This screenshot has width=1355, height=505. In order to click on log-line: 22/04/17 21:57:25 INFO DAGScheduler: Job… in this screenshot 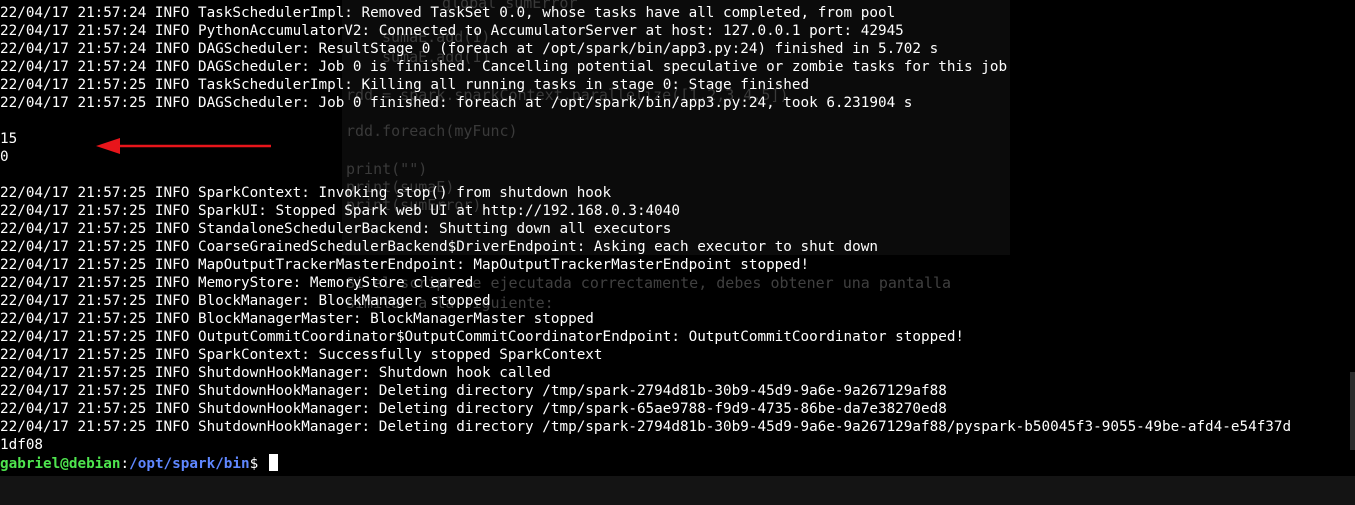, I will do `click(456, 103)`.